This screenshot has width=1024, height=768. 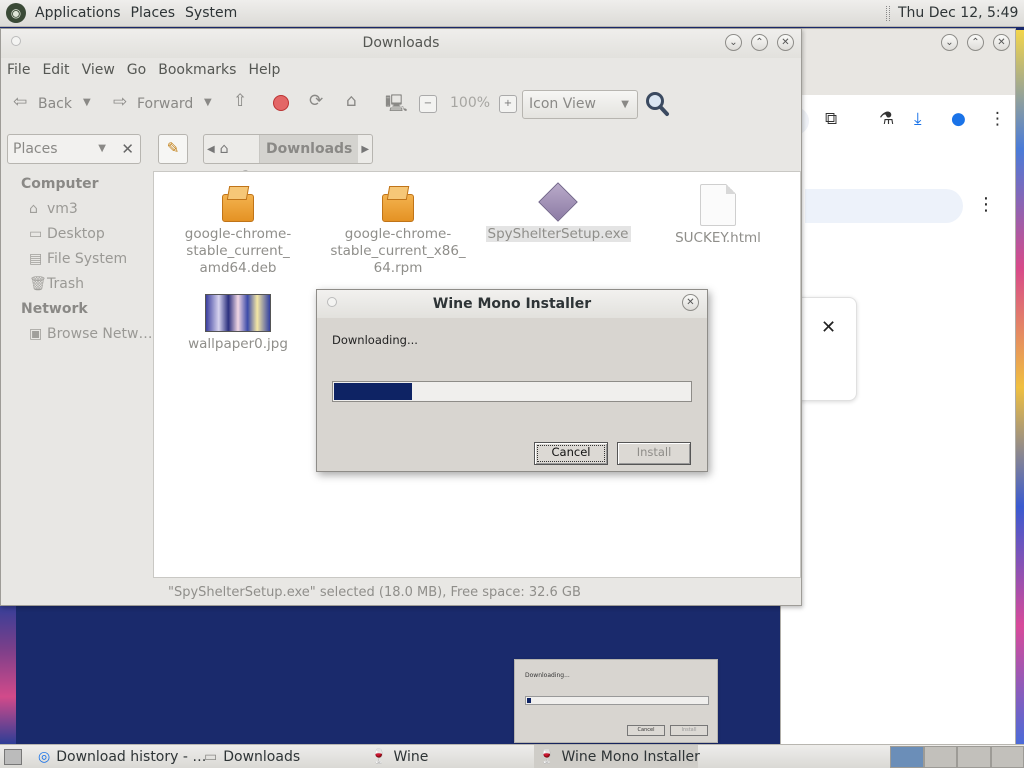 What do you see at coordinates (55, 70) in the screenshot?
I see `menu-edit: Edit` at bounding box center [55, 70].